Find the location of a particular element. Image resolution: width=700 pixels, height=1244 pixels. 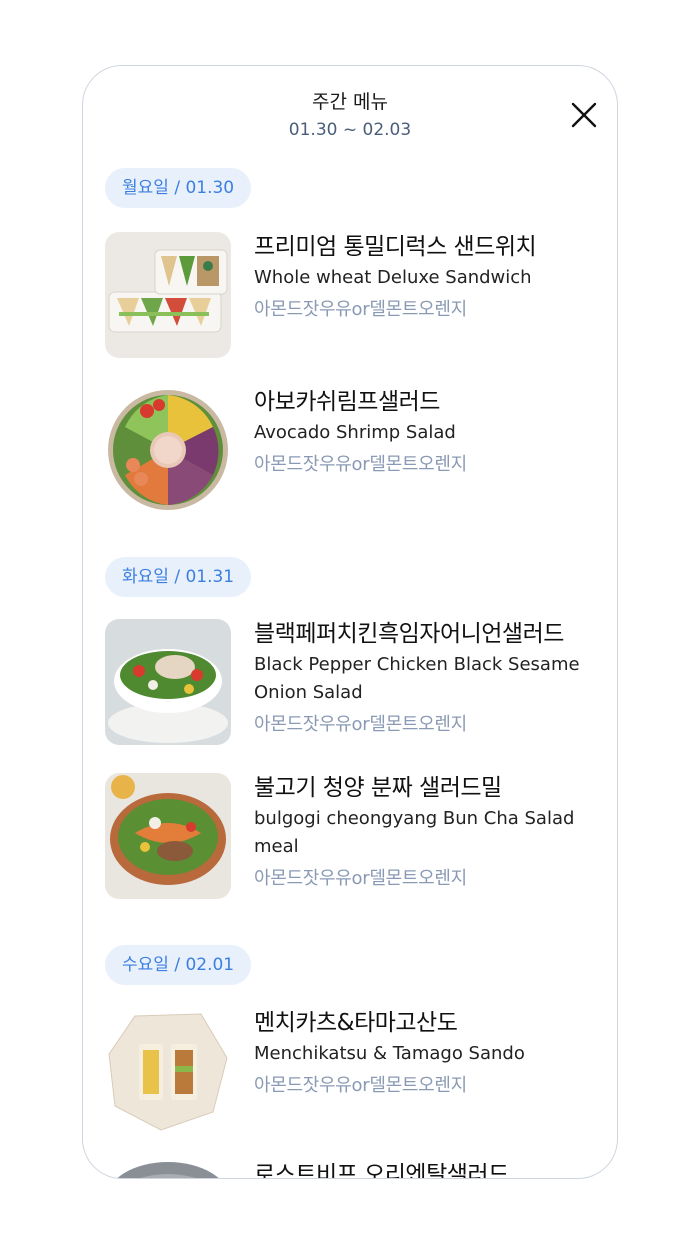

sandwich-image is located at coordinates (168, 295).